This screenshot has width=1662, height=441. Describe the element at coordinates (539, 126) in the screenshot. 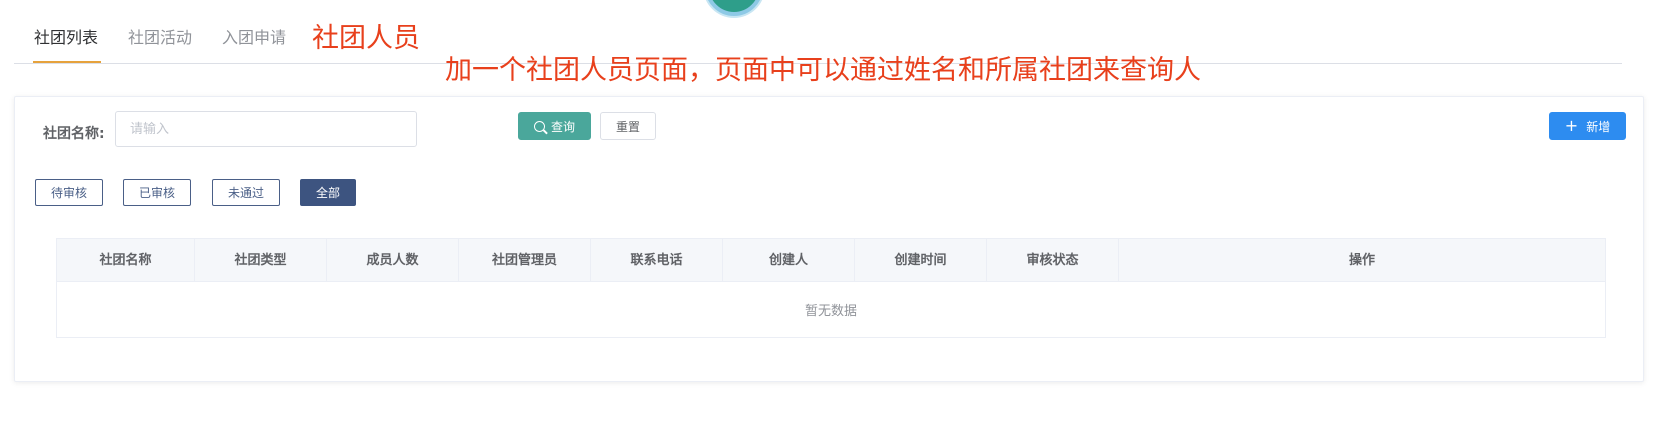

I see `search-icon` at that location.